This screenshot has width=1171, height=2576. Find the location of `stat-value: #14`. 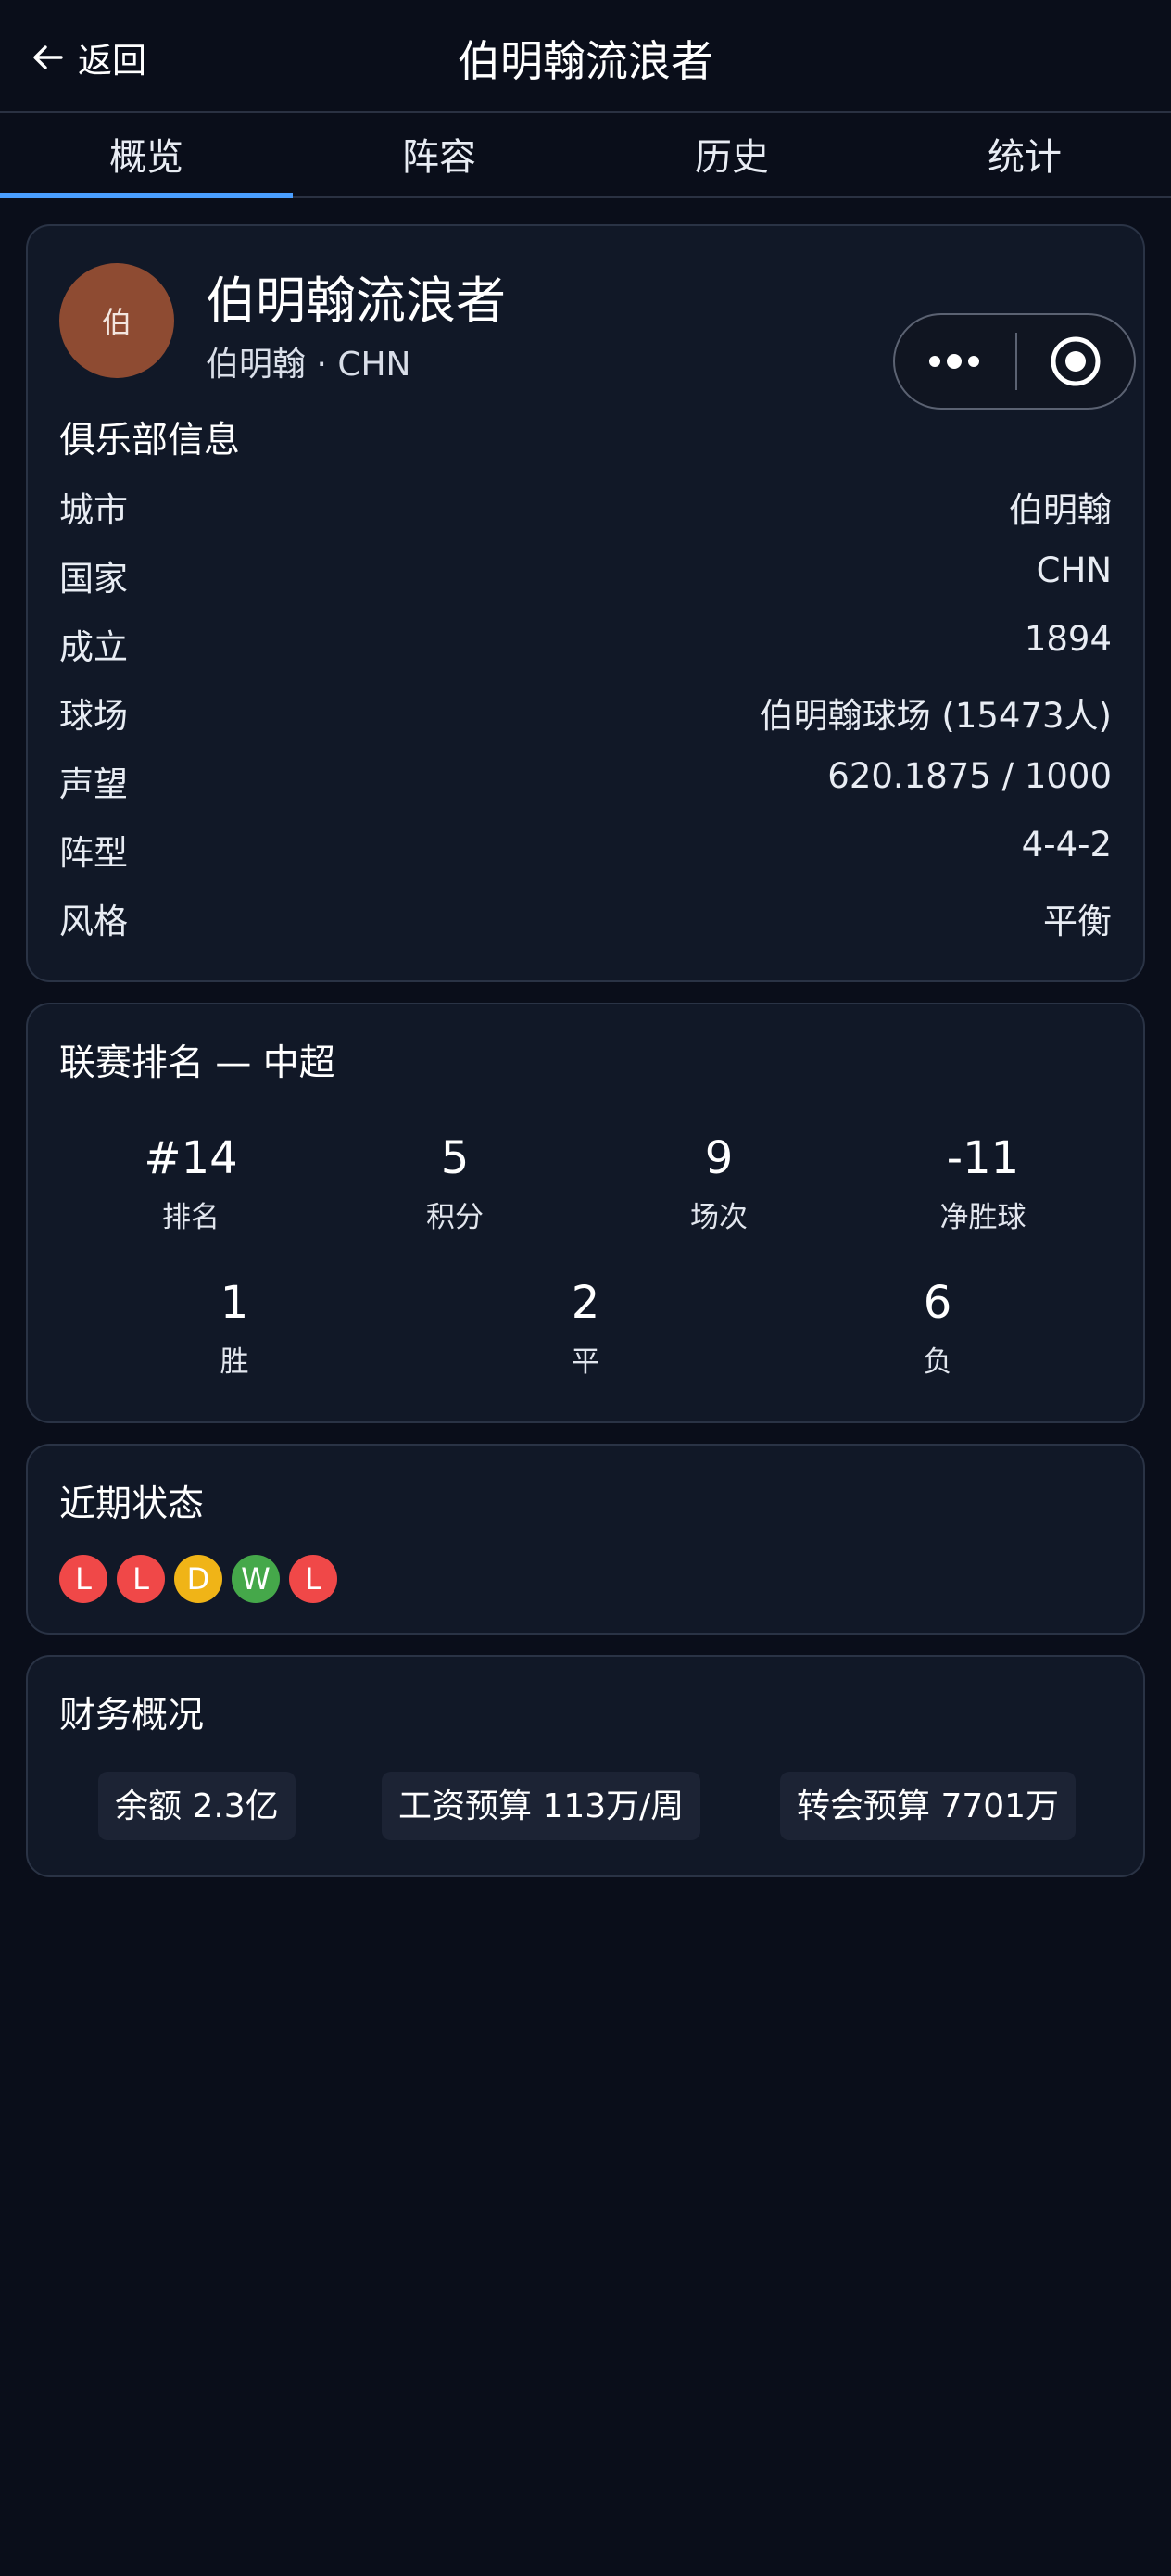

stat-value: #14 is located at coordinates (191, 1158).